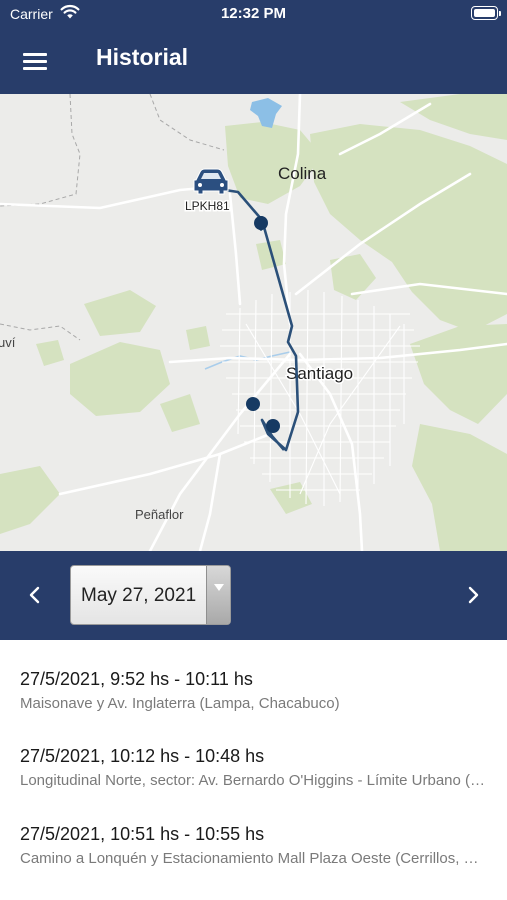 Image resolution: width=507 pixels, height=900 pixels. Describe the element at coordinates (486, 13) in the screenshot. I see `battery-icon` at that location.